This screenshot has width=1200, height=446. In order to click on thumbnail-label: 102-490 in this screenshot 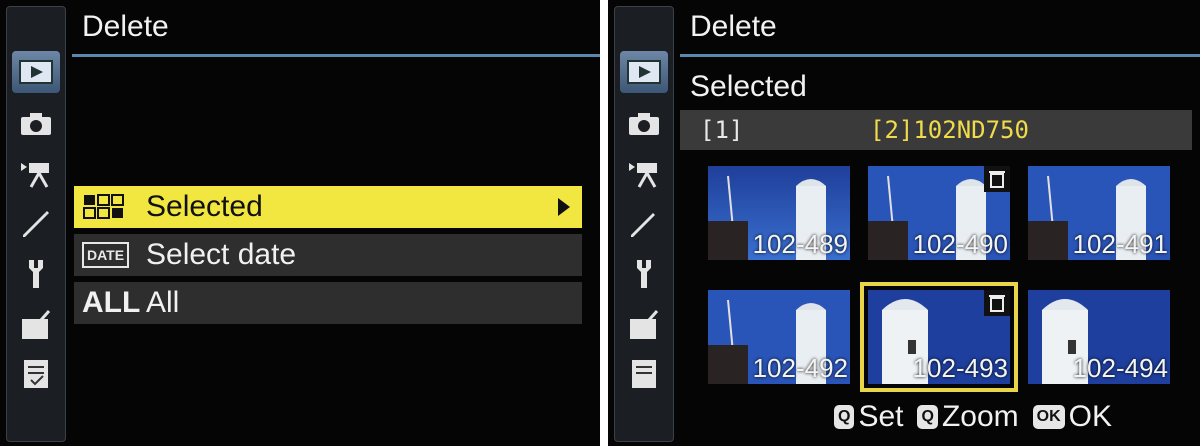, I will do `click(960, 244)`.